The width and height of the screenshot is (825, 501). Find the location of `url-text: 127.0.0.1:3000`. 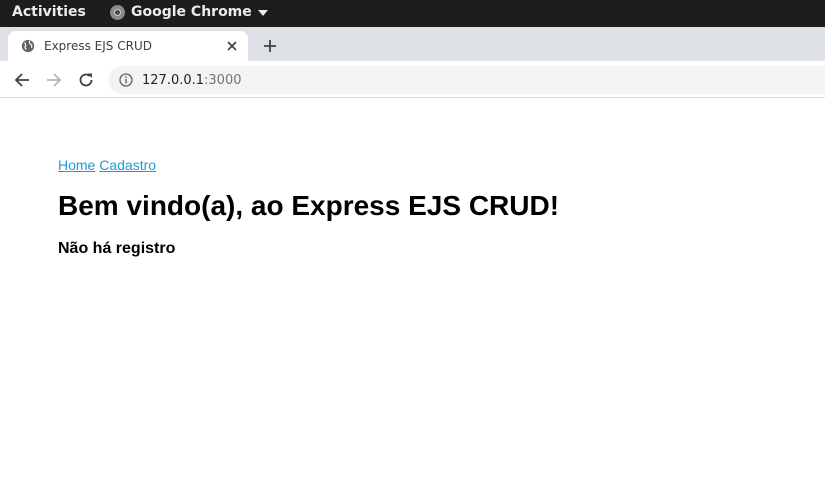

url-text: 127.0.0.1:3000 is located at coordinates (192, 80).